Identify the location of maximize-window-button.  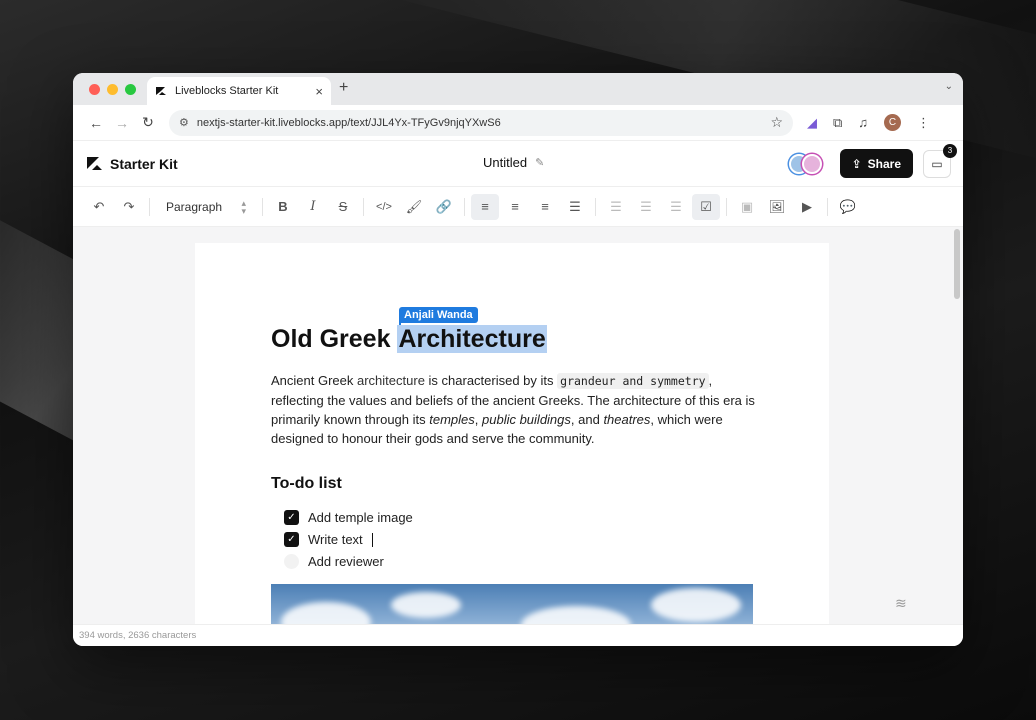
(130, 89).